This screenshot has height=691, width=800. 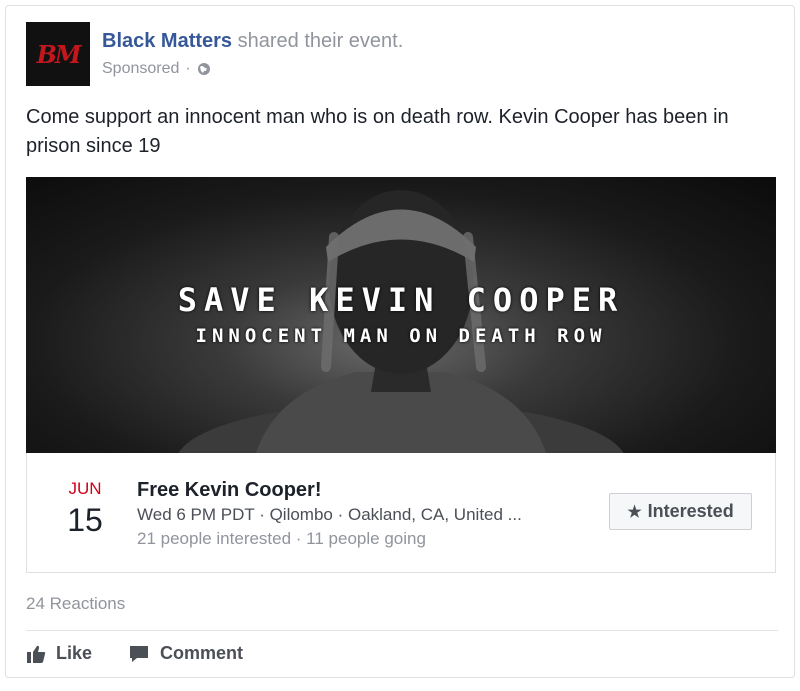 I want to click on event-date: JUN 15, so click(x=85, y=510).